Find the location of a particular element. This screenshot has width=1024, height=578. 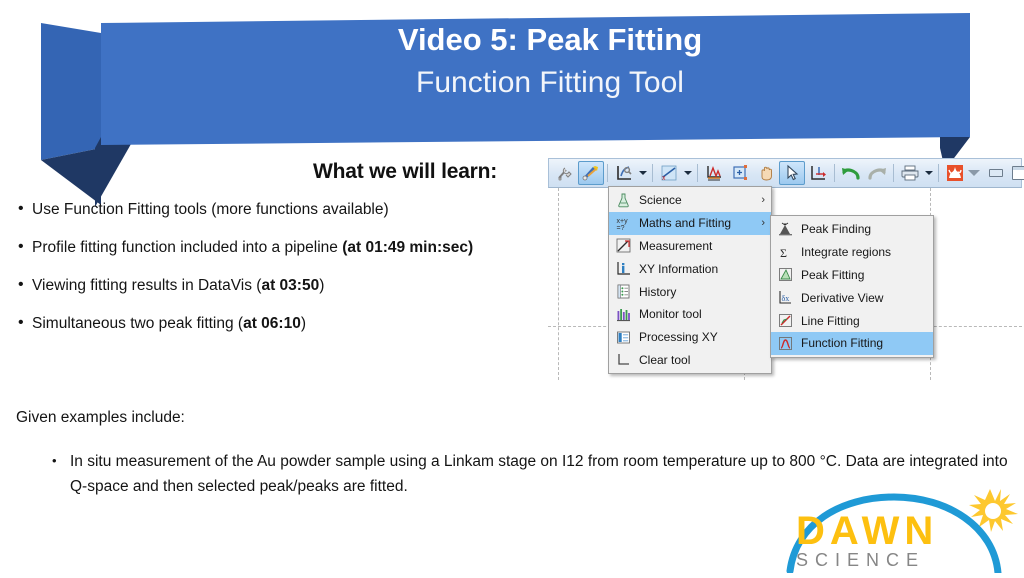

menu-item-label: Function Fitting is located at coordinates (842, 343).